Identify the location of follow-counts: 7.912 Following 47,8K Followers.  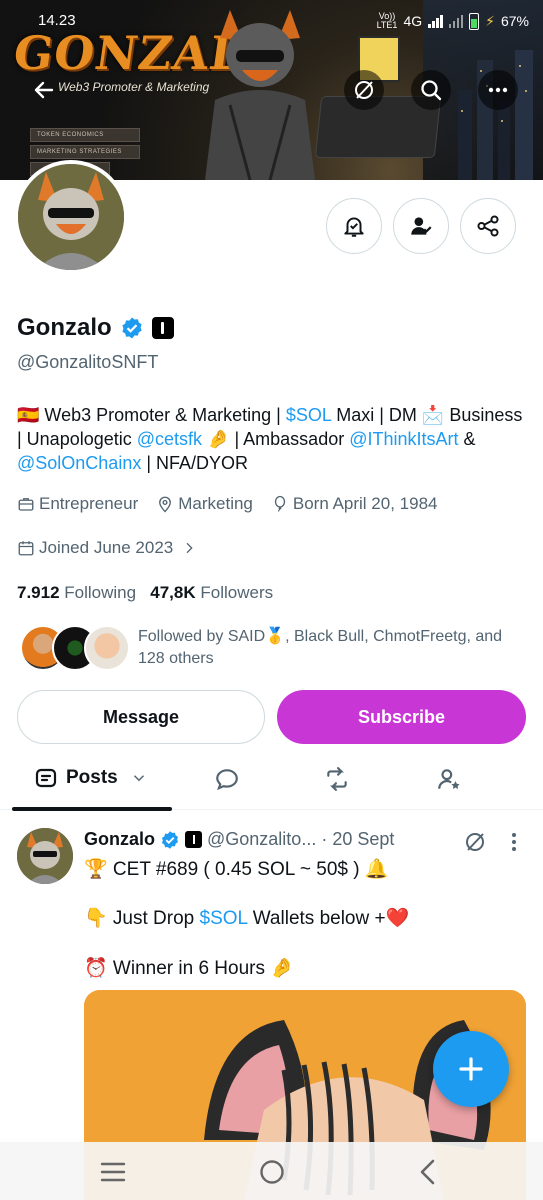
(145, 593).